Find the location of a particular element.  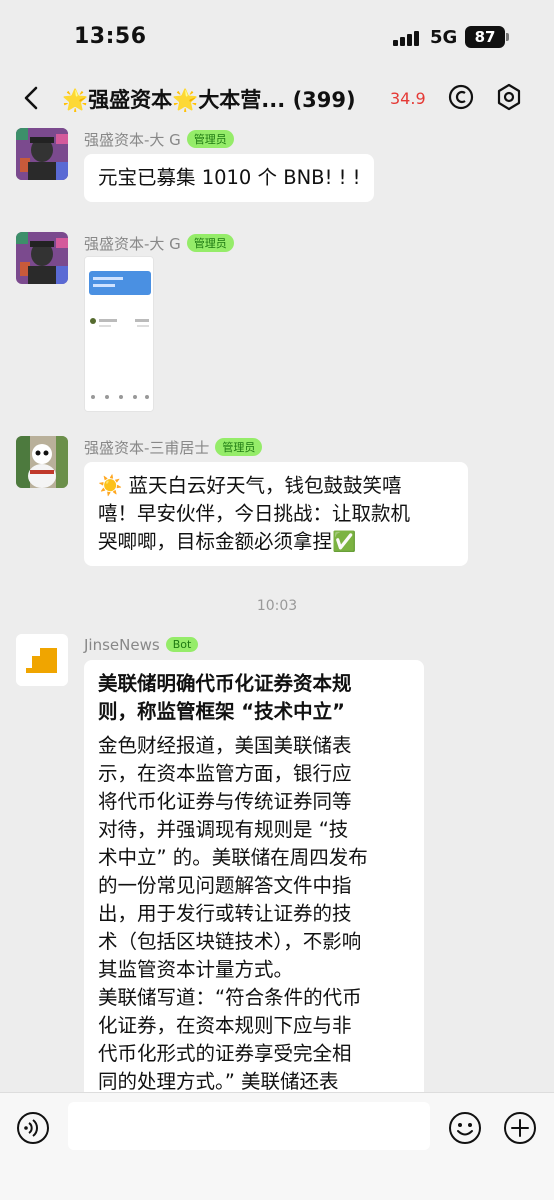

battery-icon: 87 is located at coordinates (485, 37).